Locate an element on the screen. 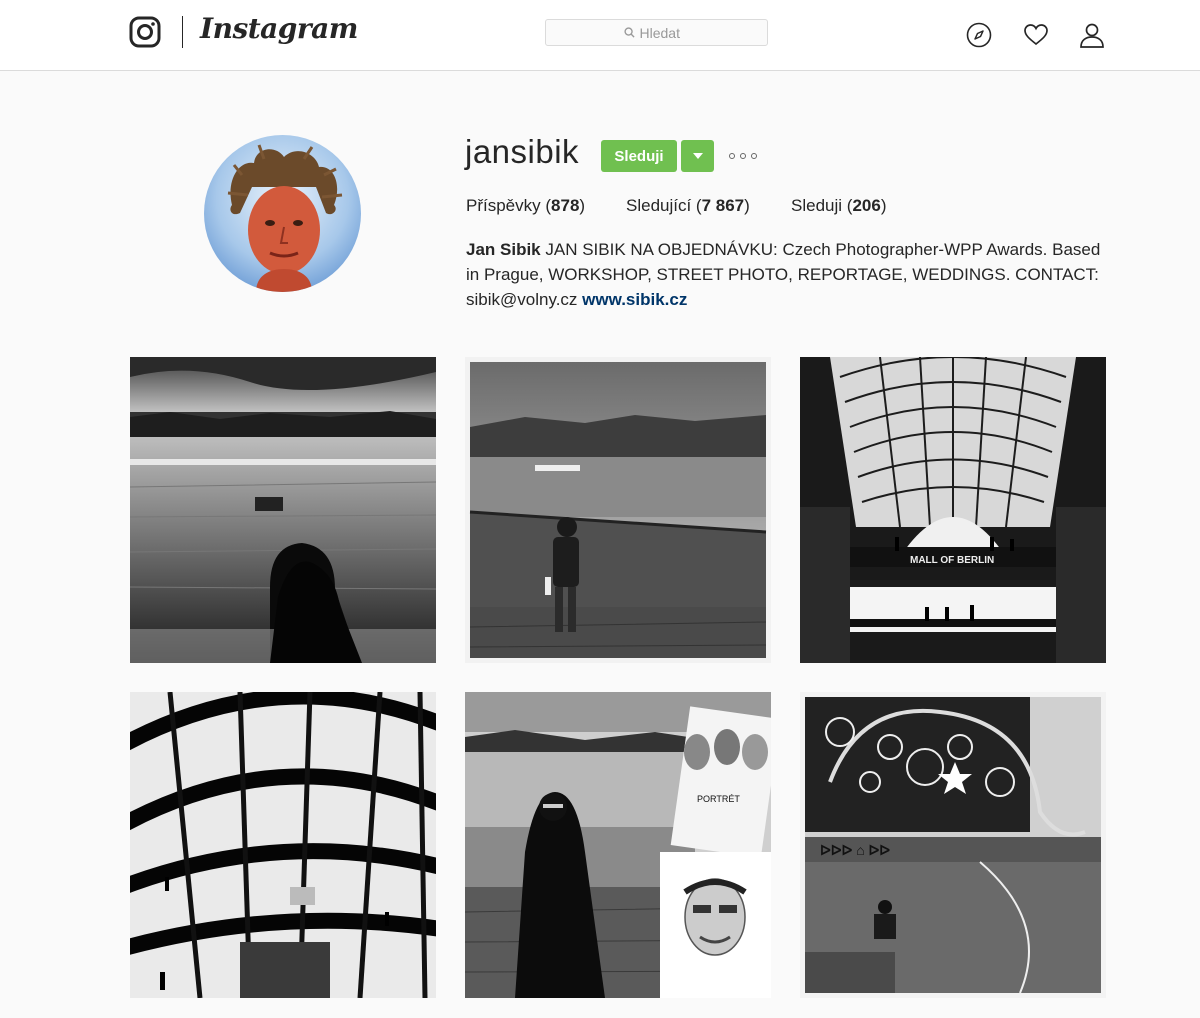 The height and width of the screenshot is (1018, 1200). followers-count-stat: Sledující (7 867) is located at coordinates (688, 206).